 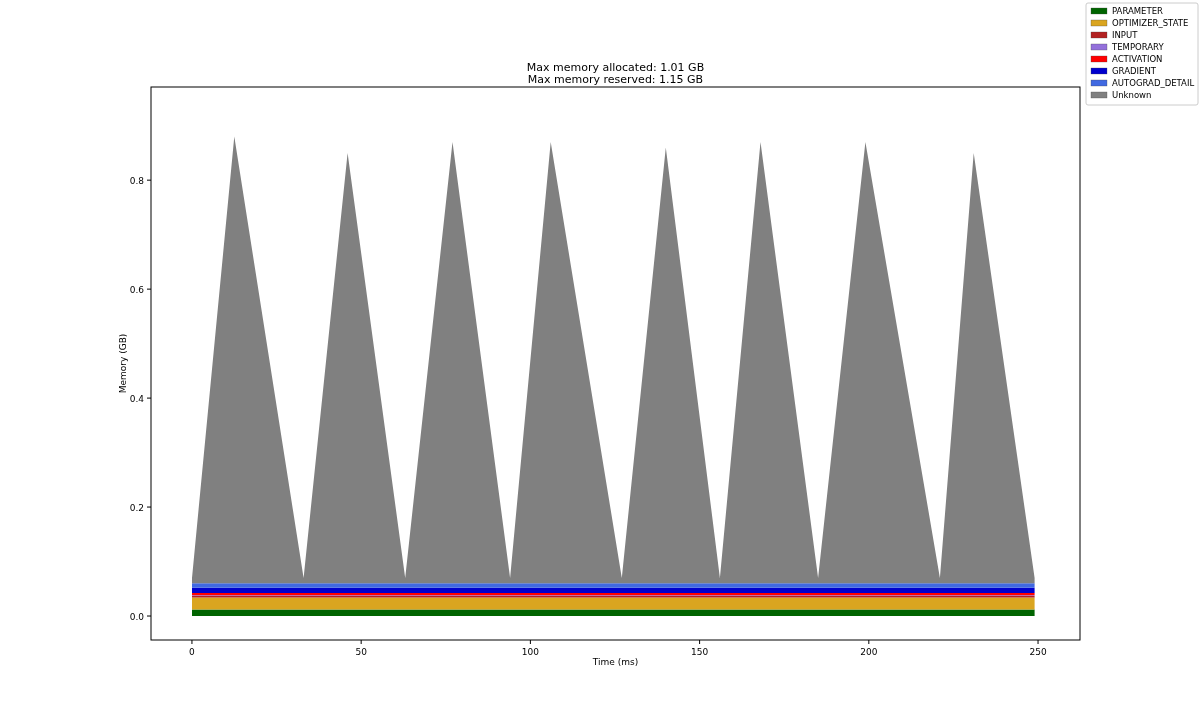 What do you see at coordinates (136, 398) in the screenshot?
I see `tick-label: 0.4` at bounding box center [136, 398].